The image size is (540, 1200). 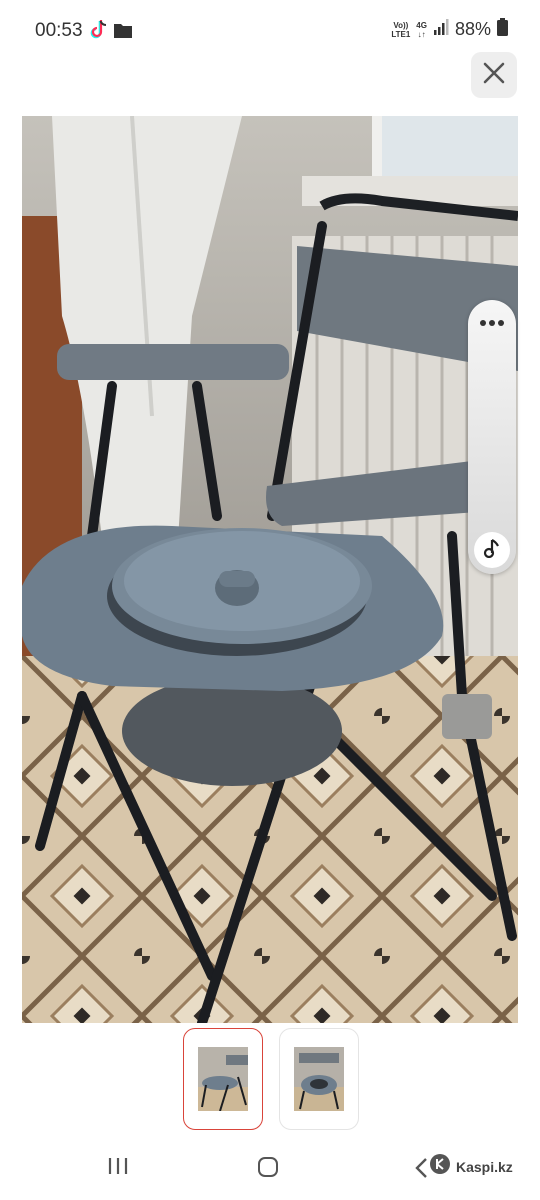 I want to click on brand-name: Kaspi.kz, so click(x=484, y=1166).